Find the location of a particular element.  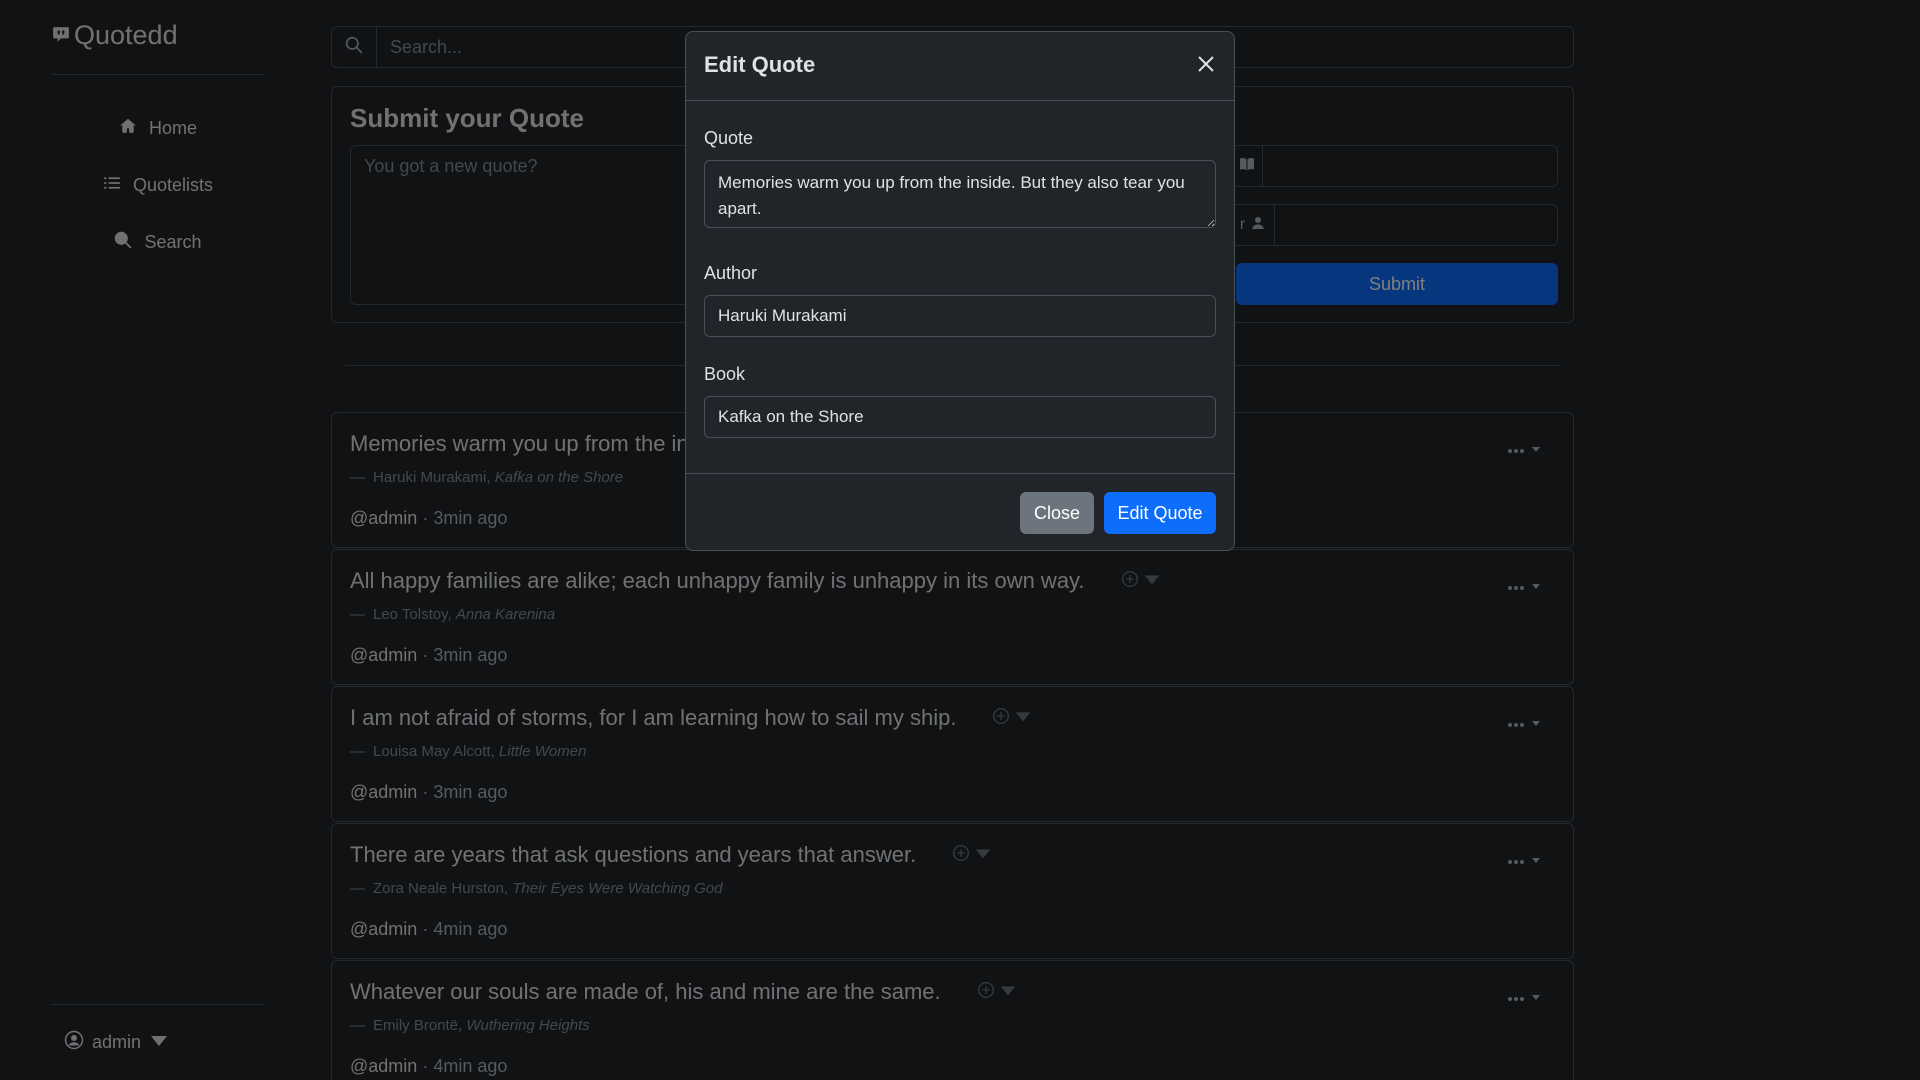

modal-title: Edit Quote is located at coordinates (760, 64).